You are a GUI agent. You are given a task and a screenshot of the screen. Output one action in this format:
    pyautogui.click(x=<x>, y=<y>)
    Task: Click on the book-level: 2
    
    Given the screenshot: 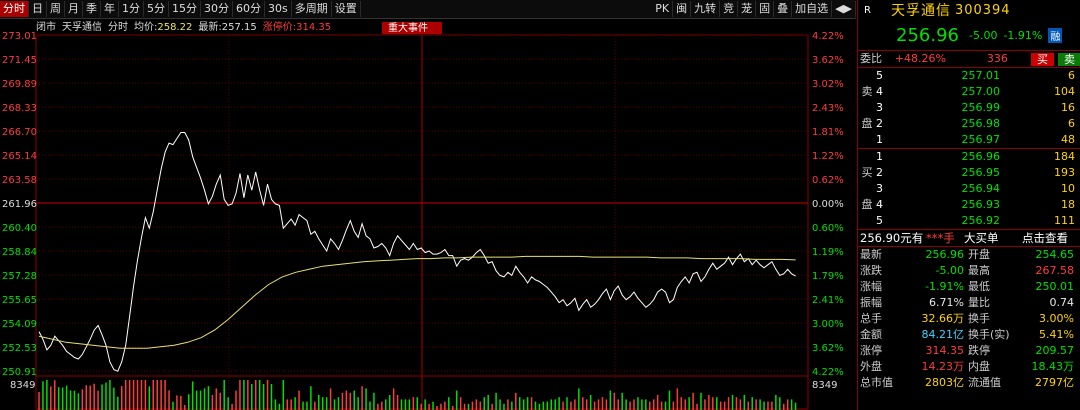 What is the action you would take?
    pyautogui.click(x=879, y=172)
    